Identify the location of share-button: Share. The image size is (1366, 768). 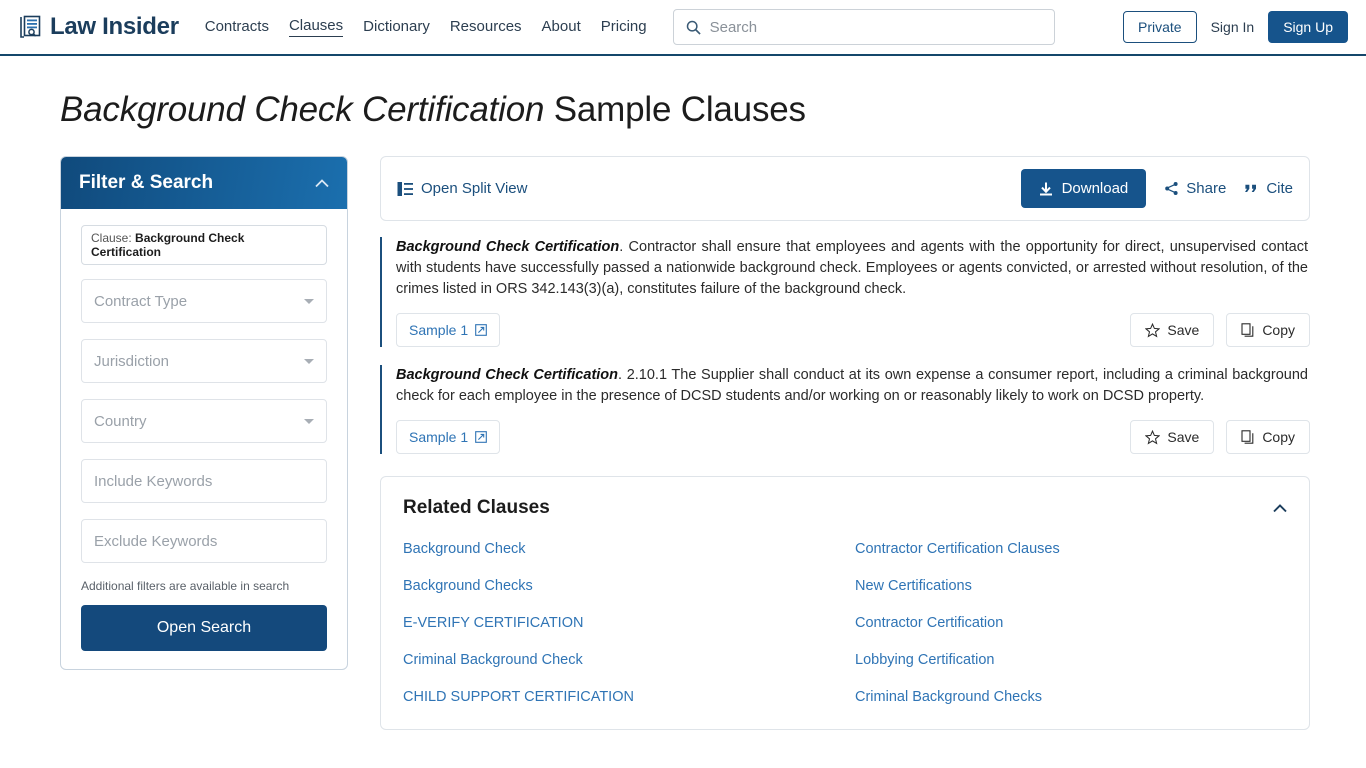
(1195, 188).